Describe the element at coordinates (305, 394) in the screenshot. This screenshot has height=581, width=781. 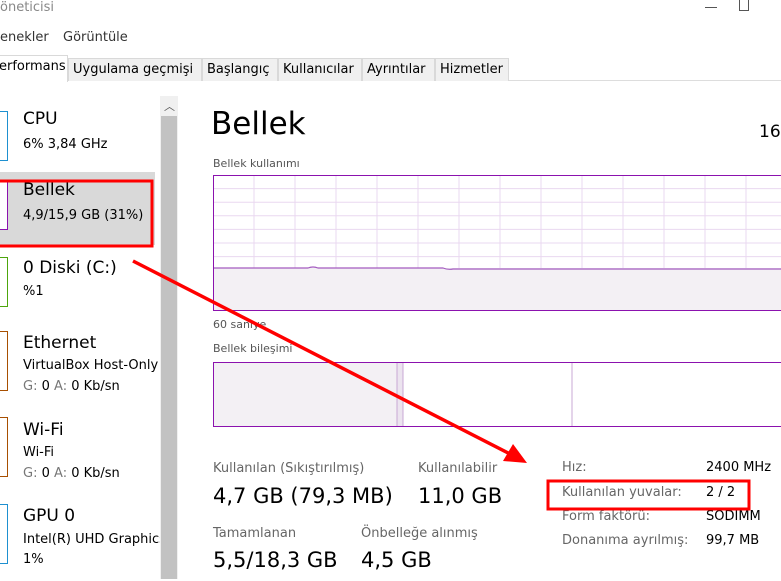
I see `in-use-segment` at that location.